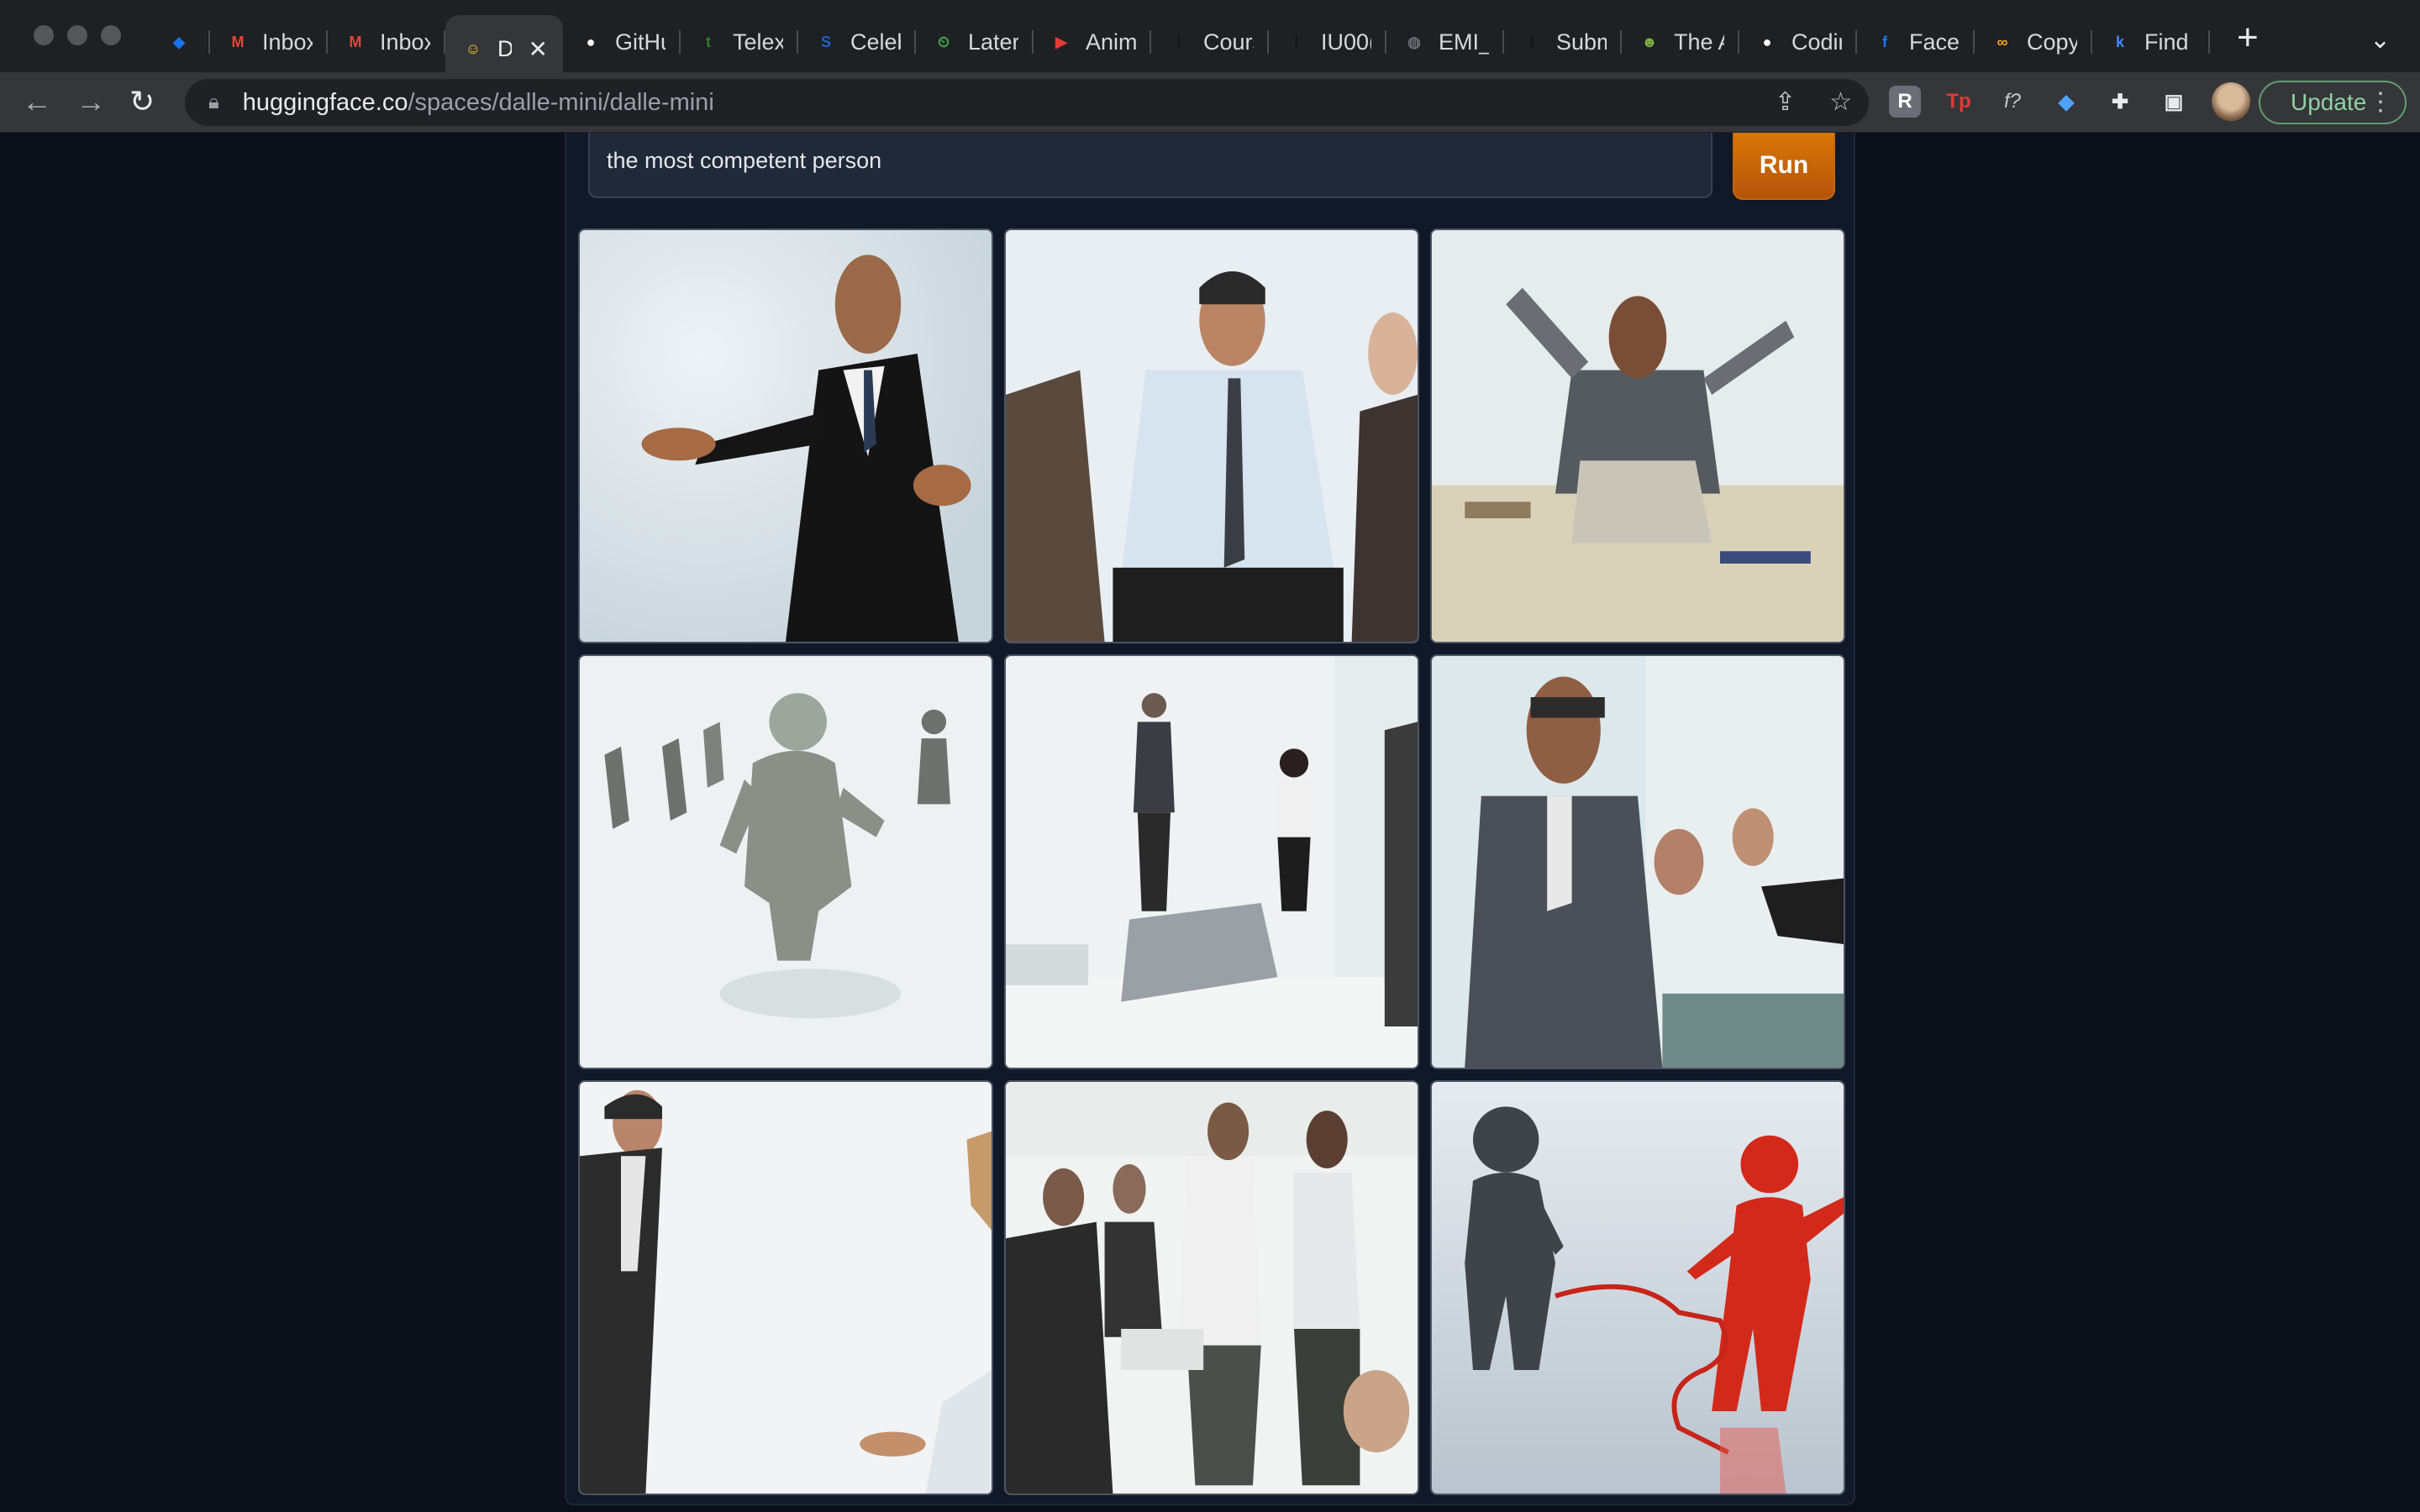 This screenshot has width=2420, height=1512. What do you see at coordinates (758, 42) in the screenshot?
I see `tab-title: Telex` at bounding box center [758, 42].